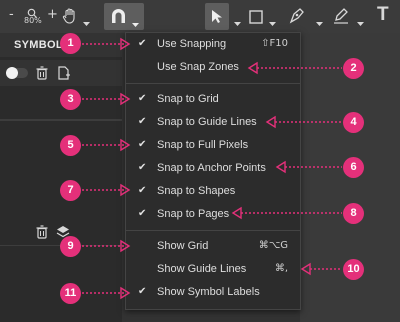  What do you see at coordinates (353, 68) in the screenshot?
I see `callout-badge: 2` at bounding box center [353, 68].